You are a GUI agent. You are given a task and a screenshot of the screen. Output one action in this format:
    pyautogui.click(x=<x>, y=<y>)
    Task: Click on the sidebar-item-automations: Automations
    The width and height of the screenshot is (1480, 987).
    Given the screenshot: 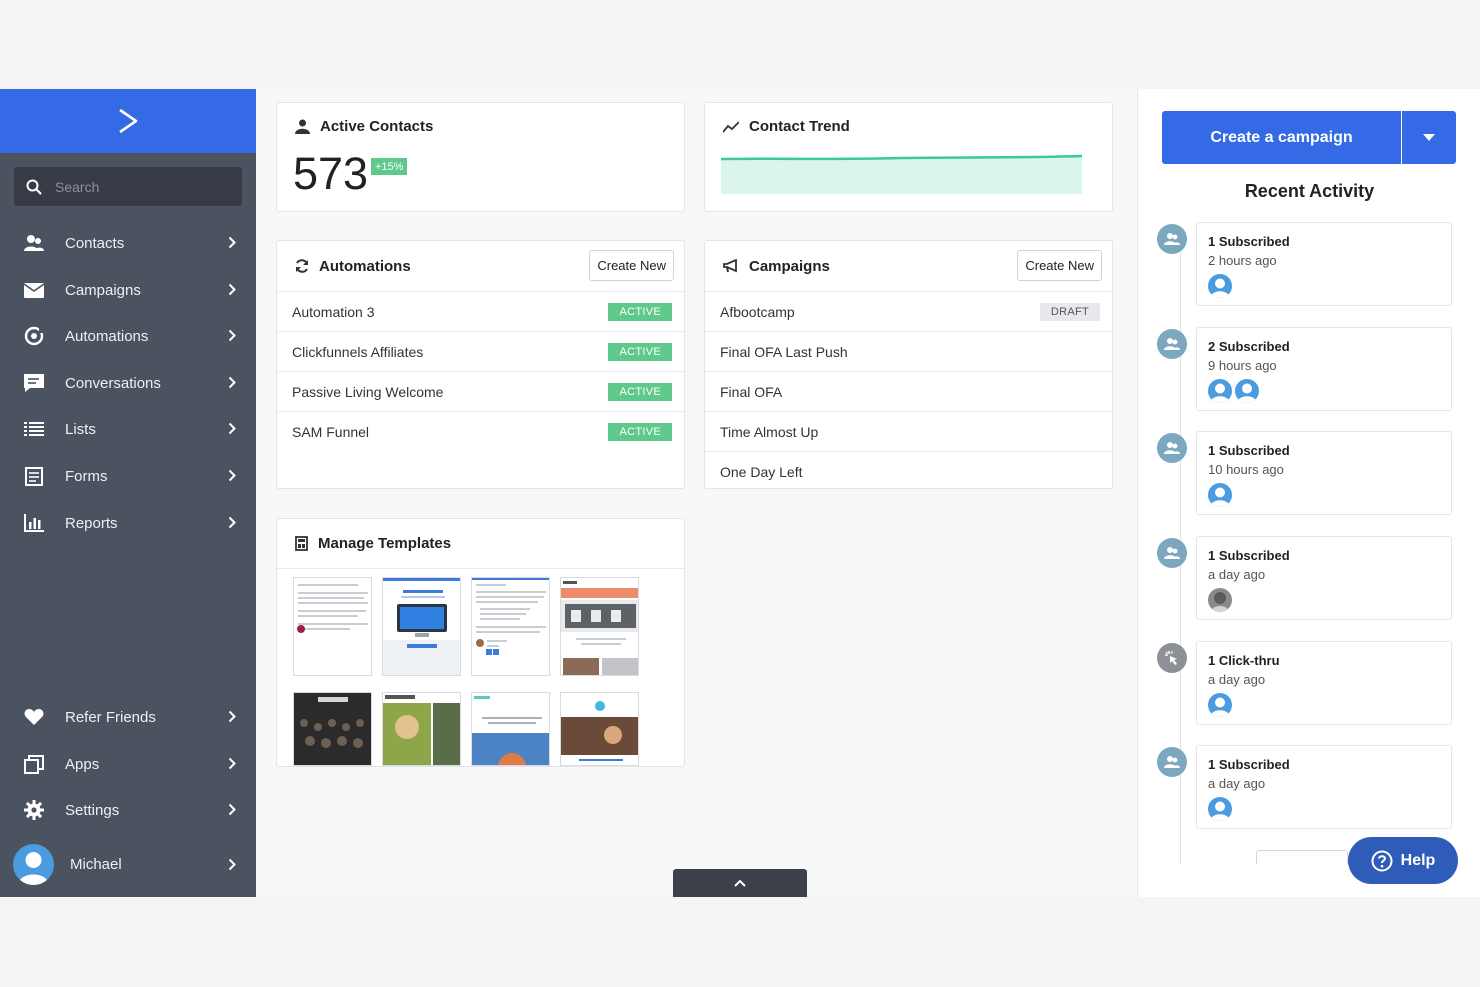 What is the action you would take?
    pyautogui.click(x=128, y=336)
    